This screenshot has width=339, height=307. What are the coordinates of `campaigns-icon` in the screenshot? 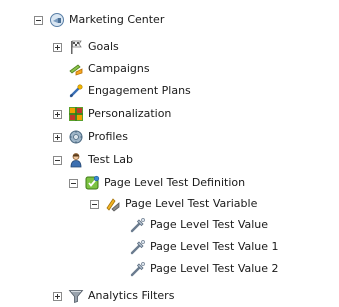 It's located at (76, 69).